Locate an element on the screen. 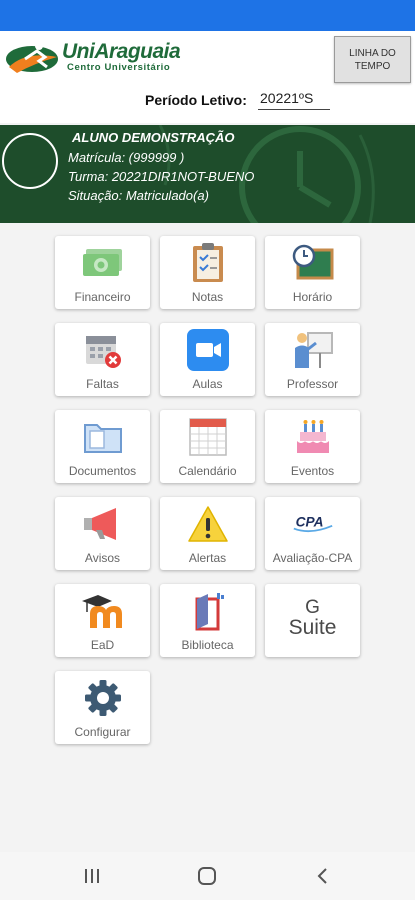 The width and height of the screenshot is (415, 900). clipboard-icon is located at coordinates (208, 263).